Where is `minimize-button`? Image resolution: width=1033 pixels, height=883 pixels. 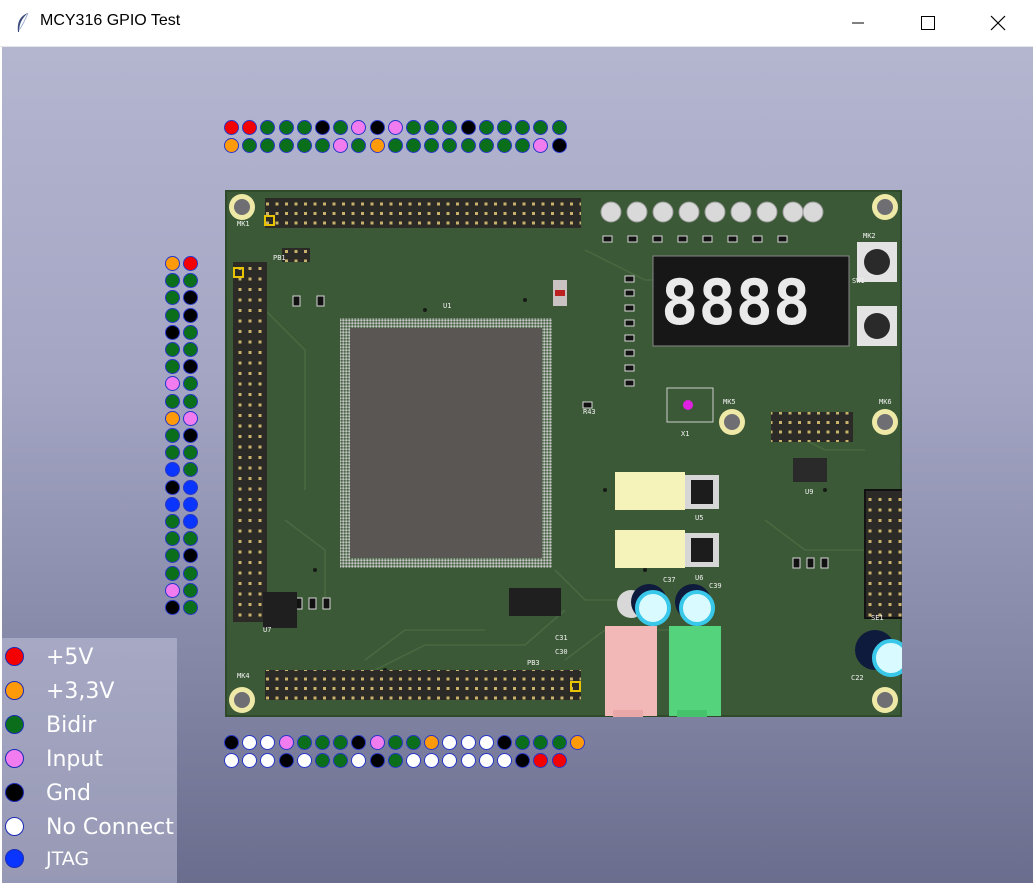
minimize-button is located at coordinates (858, 23).